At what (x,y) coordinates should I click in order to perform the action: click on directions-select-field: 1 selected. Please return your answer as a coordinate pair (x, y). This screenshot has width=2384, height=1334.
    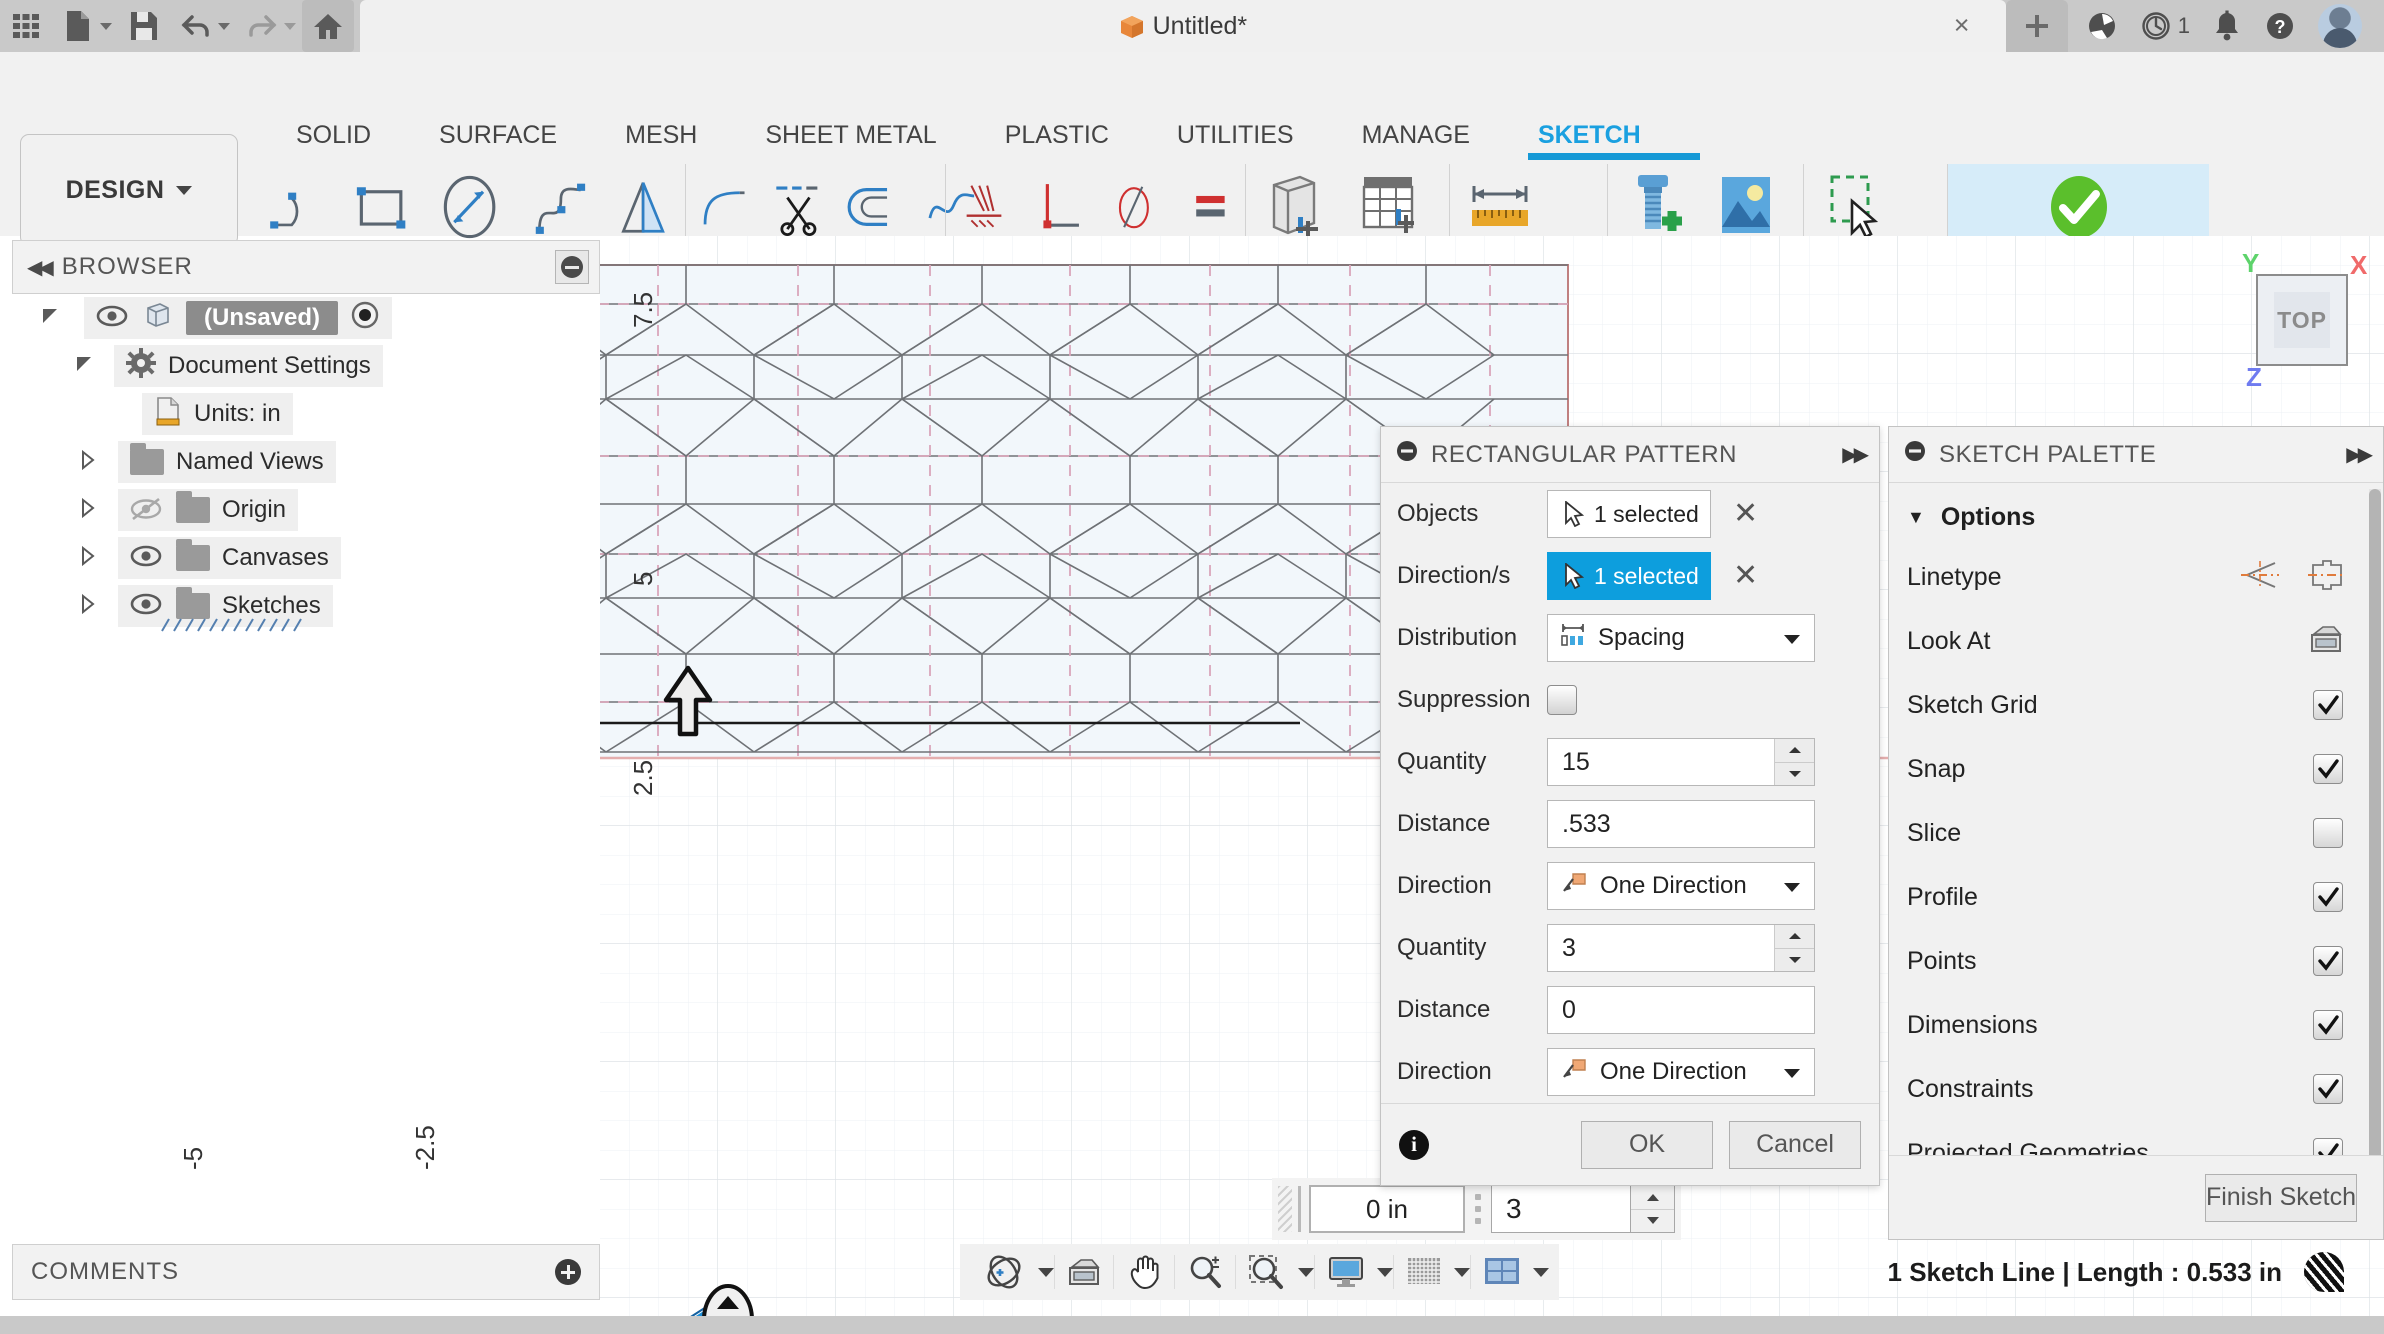
    Looking at the image, I should click on (1629, 576).